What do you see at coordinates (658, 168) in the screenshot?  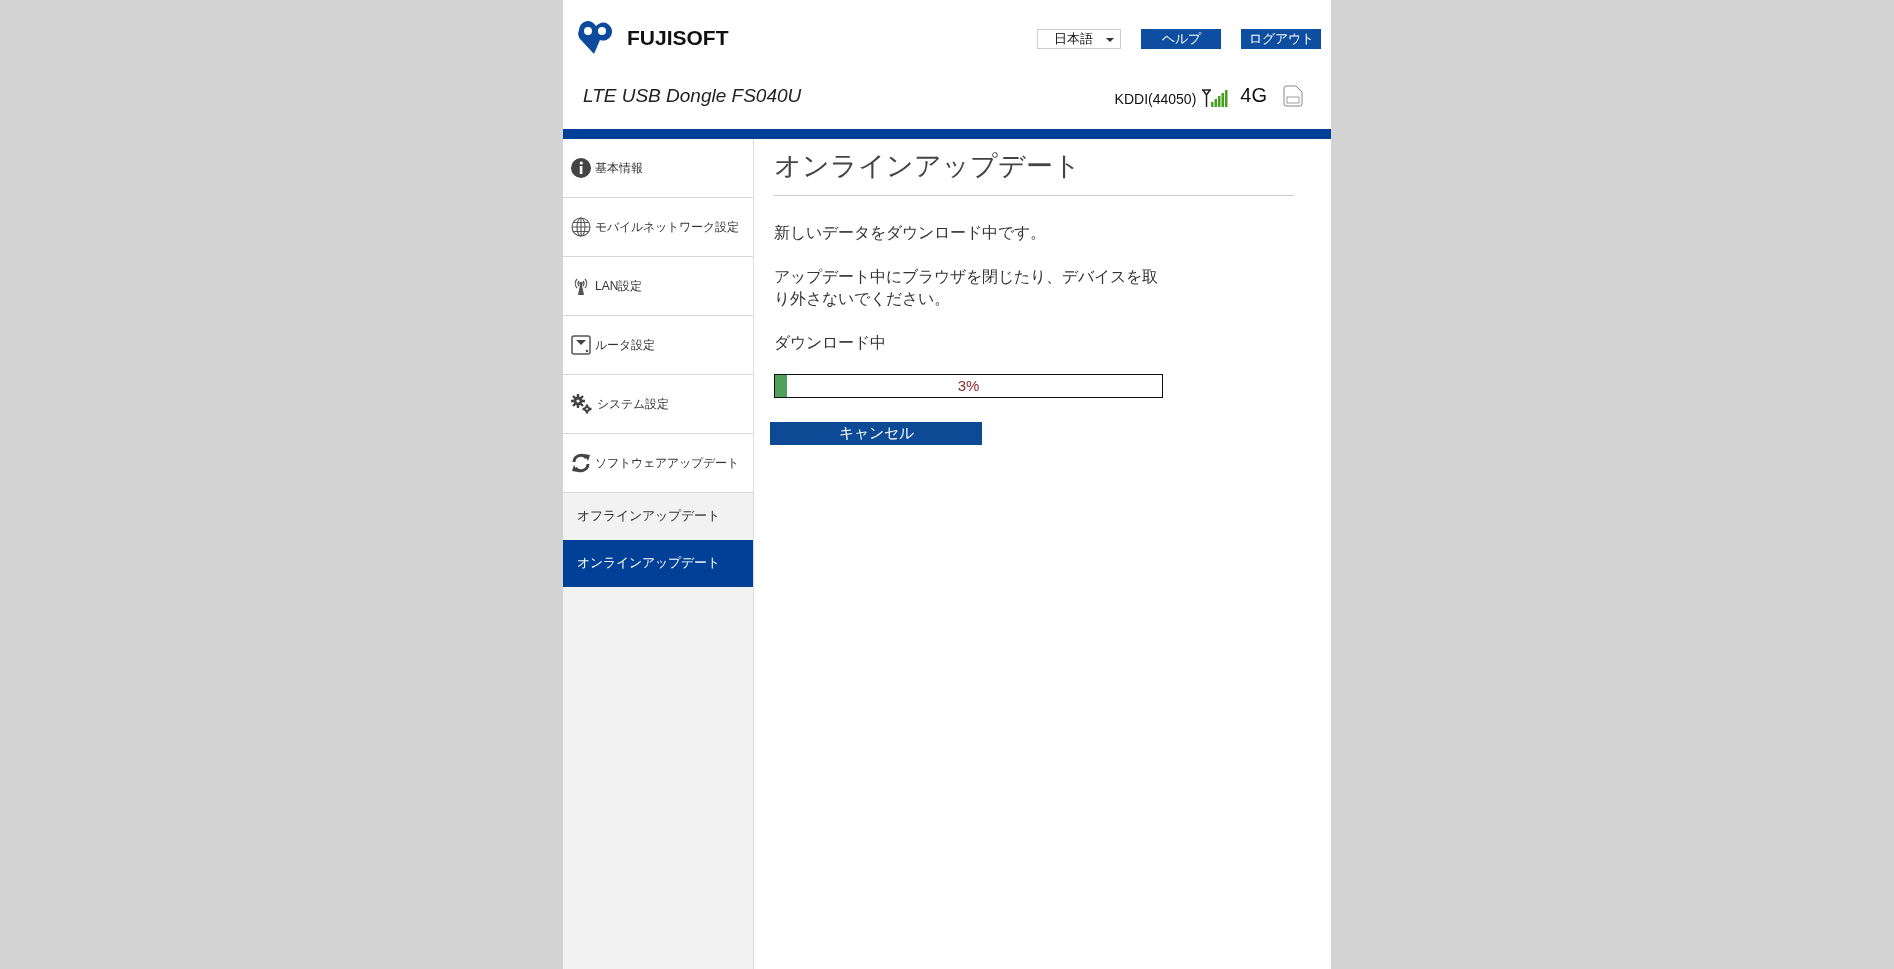 I see `sidebar-item: 基本情報` at bounding box center [658, 168].